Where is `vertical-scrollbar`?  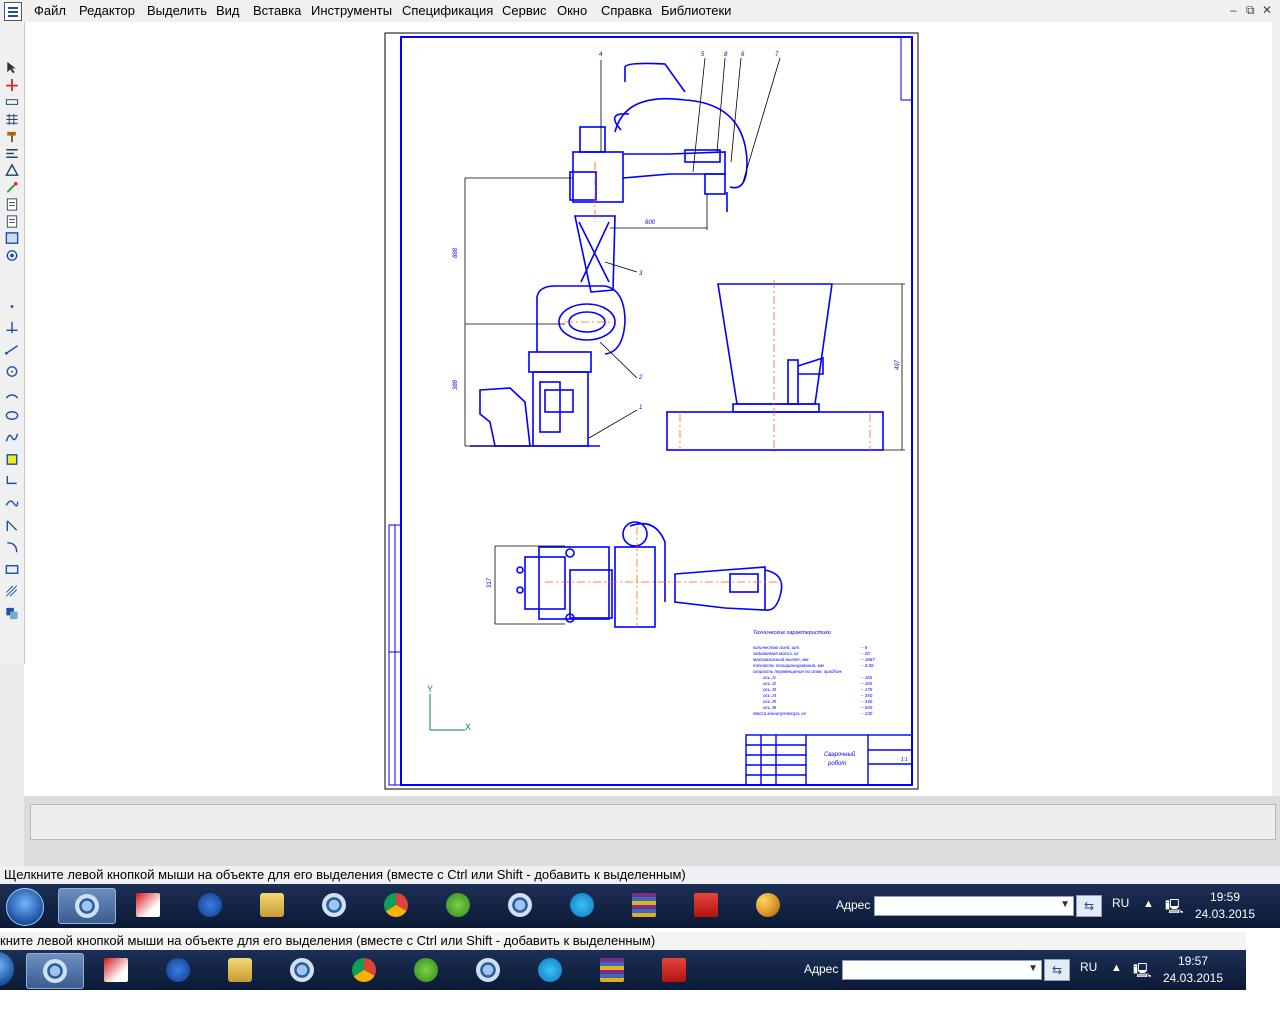 vertical-scrollbar is located at coordinates (1276, 409).